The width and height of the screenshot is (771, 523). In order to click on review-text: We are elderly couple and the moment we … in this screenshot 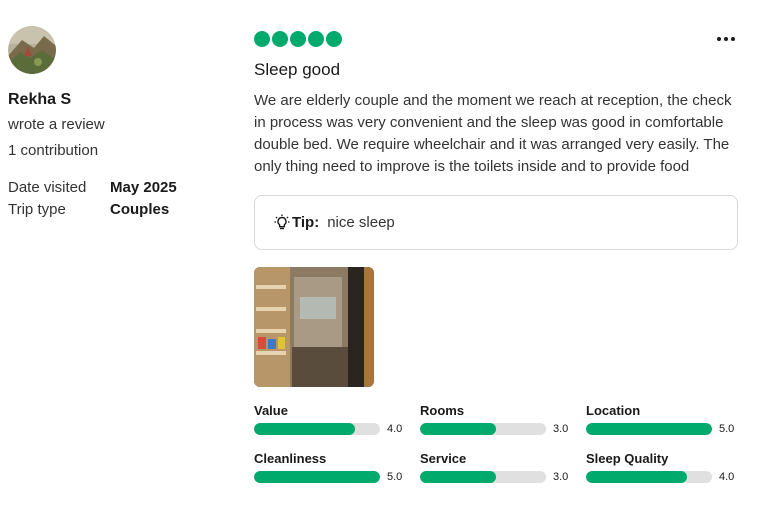, I will do `click(493, 133)`.